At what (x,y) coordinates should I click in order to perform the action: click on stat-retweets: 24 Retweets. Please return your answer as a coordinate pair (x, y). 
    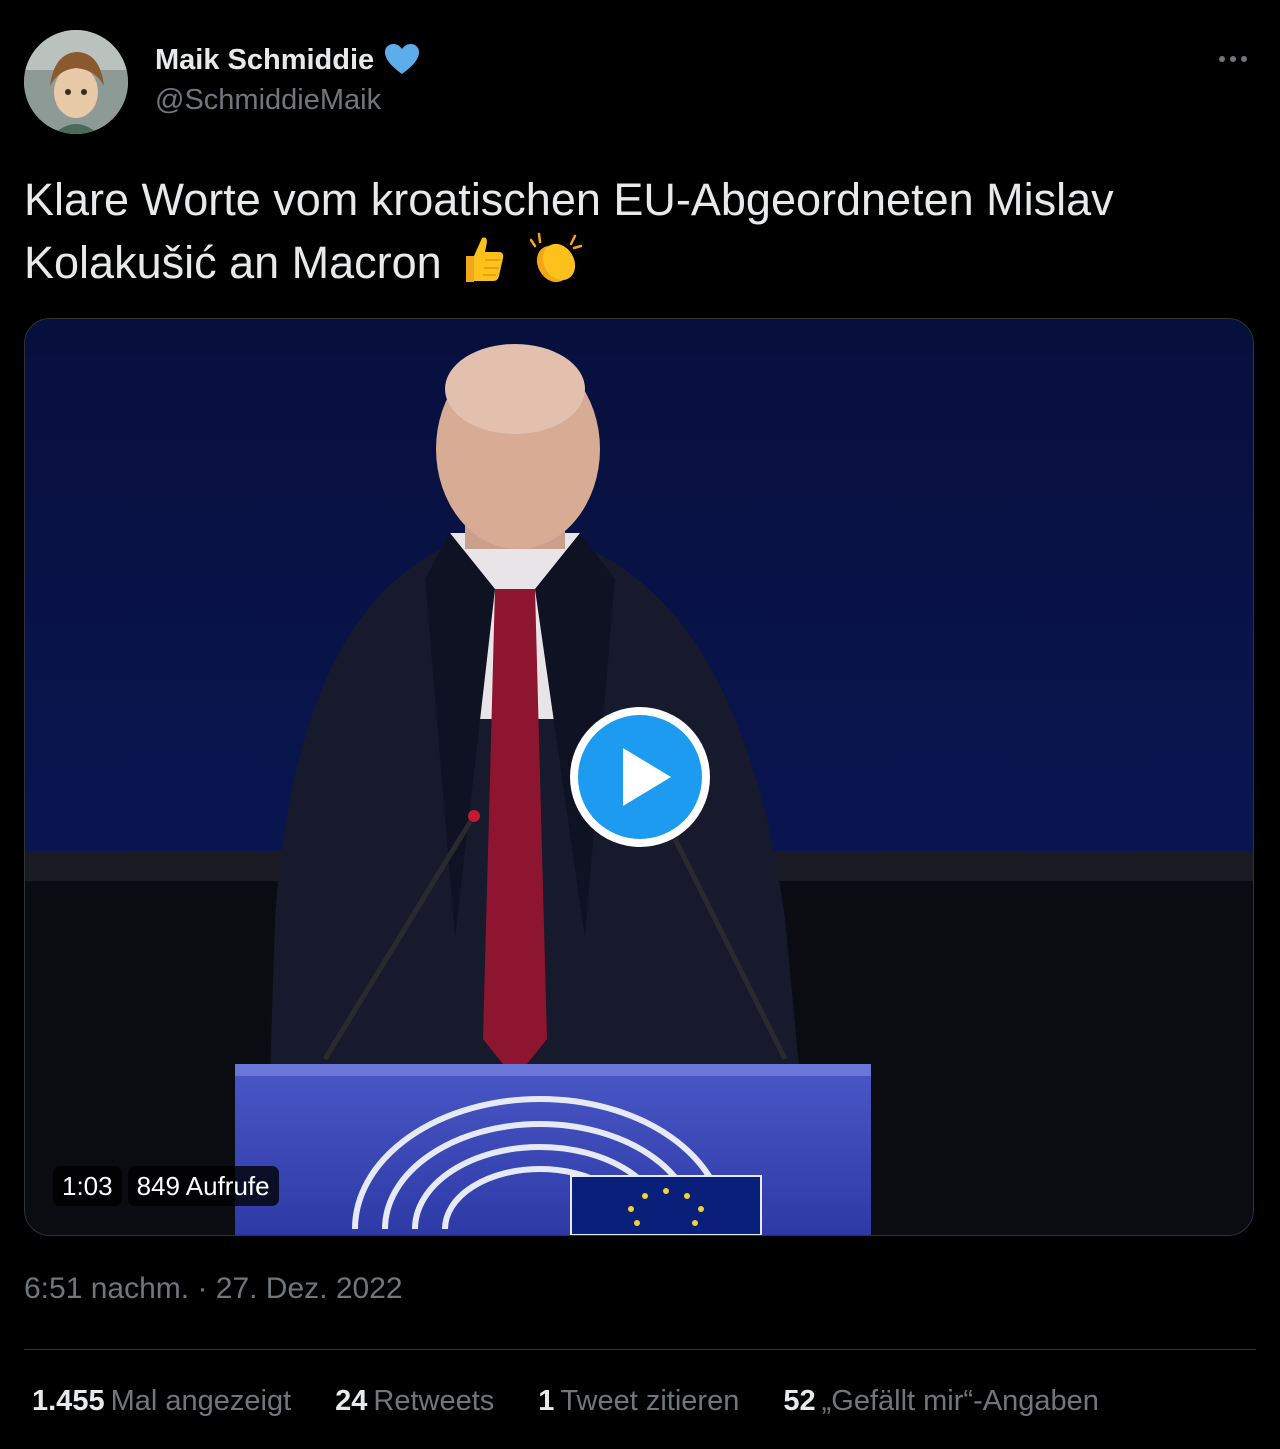
    Looking at the image, I should click on (414, 1401).